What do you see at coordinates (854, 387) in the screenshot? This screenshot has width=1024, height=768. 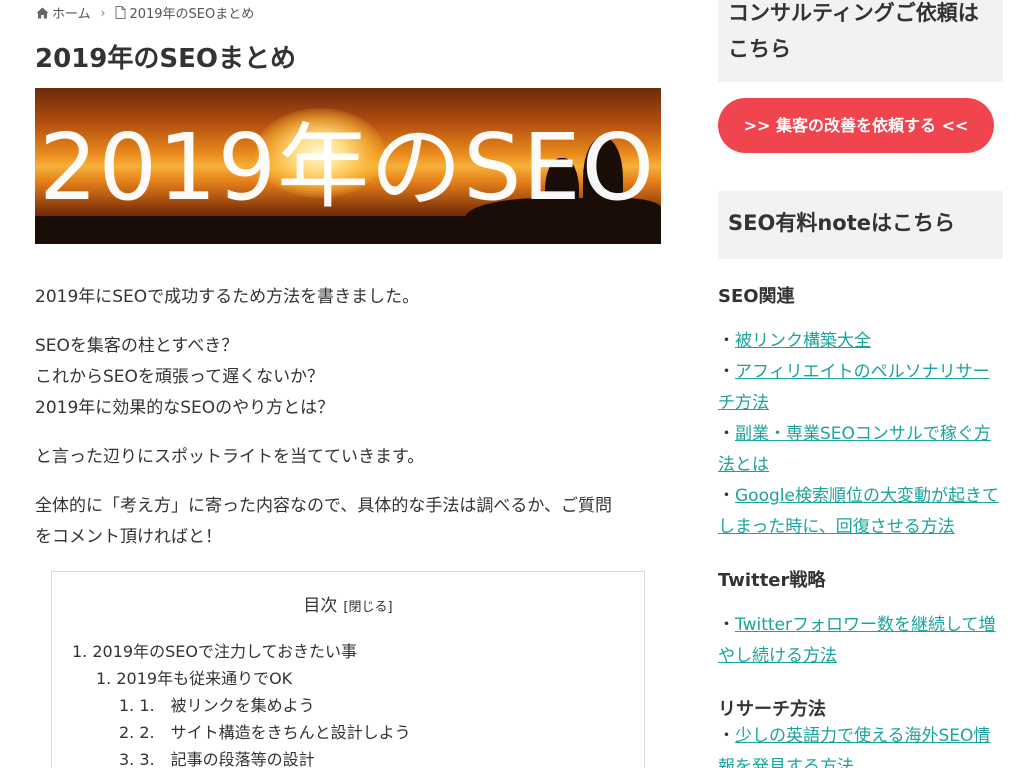 I see `link-affiliate-persona: アフィリエイトのペルソナリサーチ方法` at bounding box center [854, 387].